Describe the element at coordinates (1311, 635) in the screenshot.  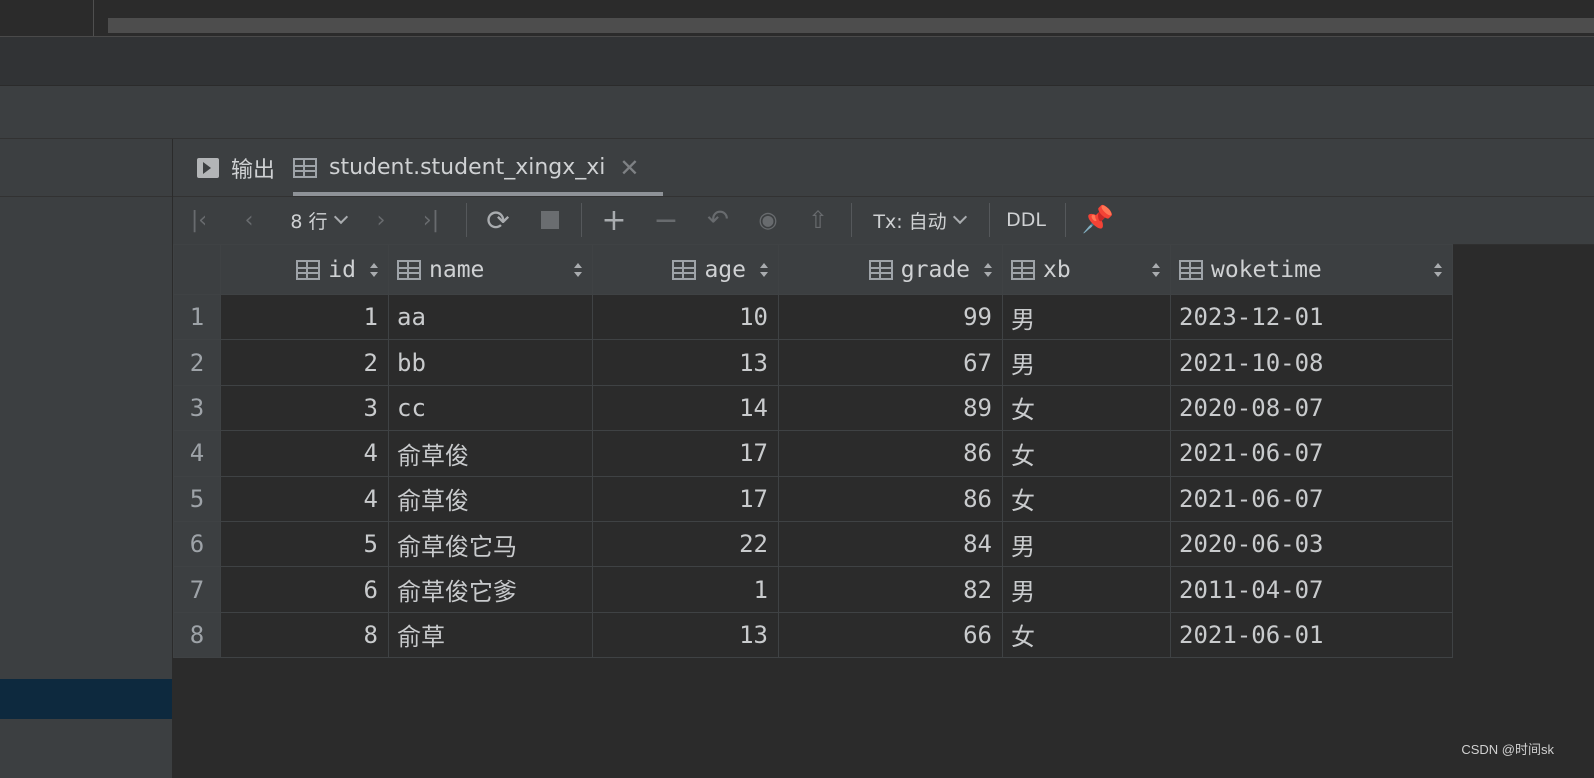
I see `cell-woketime: 2021-06-01` at that location.